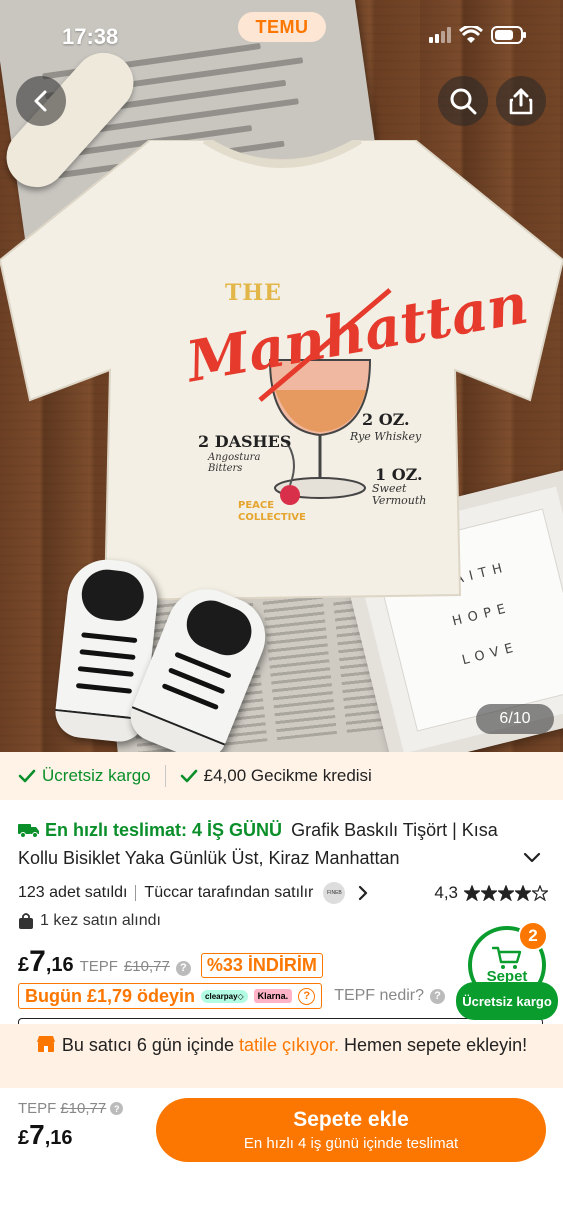 This screenshot has width=563, height=1219. Describe the element at coordinates (334, 893) in the screenshot. I see `seller-logo: FINEB` at that location.